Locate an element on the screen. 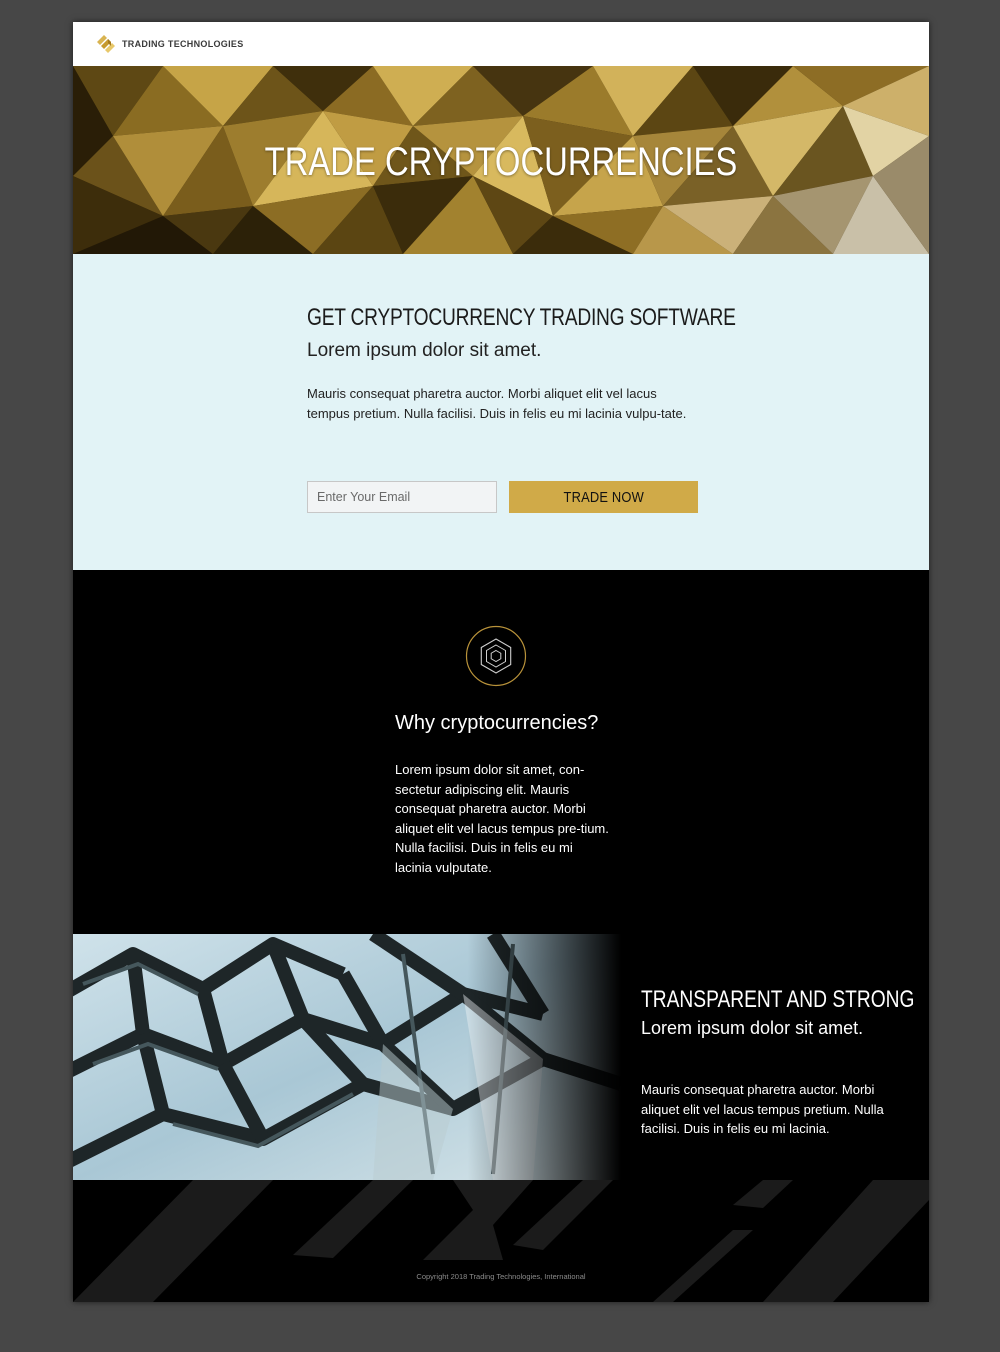 The width and height of the screenshot is (1000, 1352). logo-text: TRADING TECHNOLOGIES is located at coordinates (183, 44).